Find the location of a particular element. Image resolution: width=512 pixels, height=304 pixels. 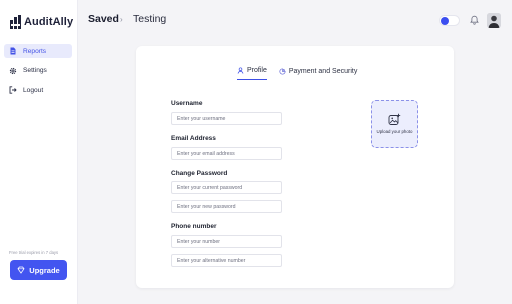

phone-input is located at coordinates (226, 241).